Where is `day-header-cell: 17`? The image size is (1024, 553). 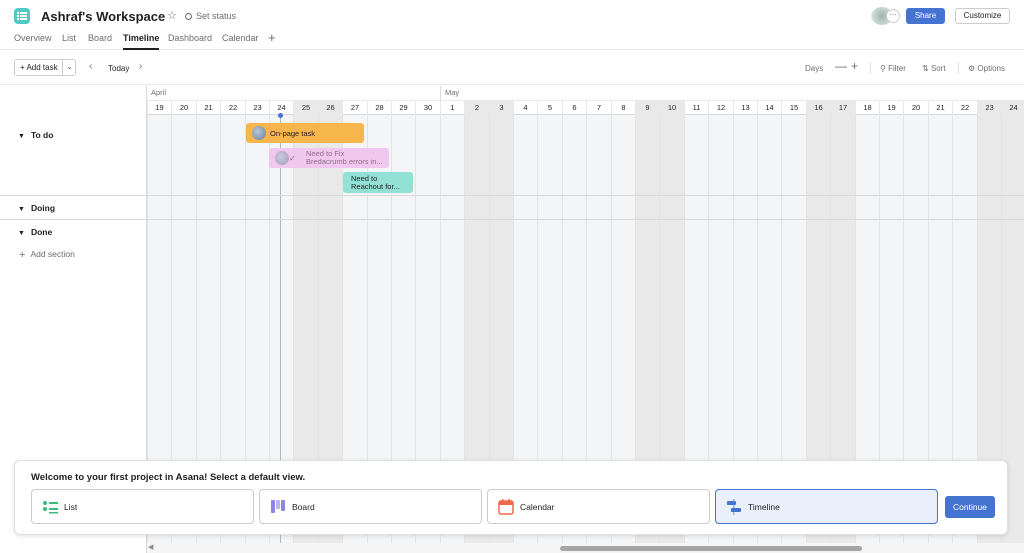
day-header-cell: 17 is located at coordinates (842, 108).